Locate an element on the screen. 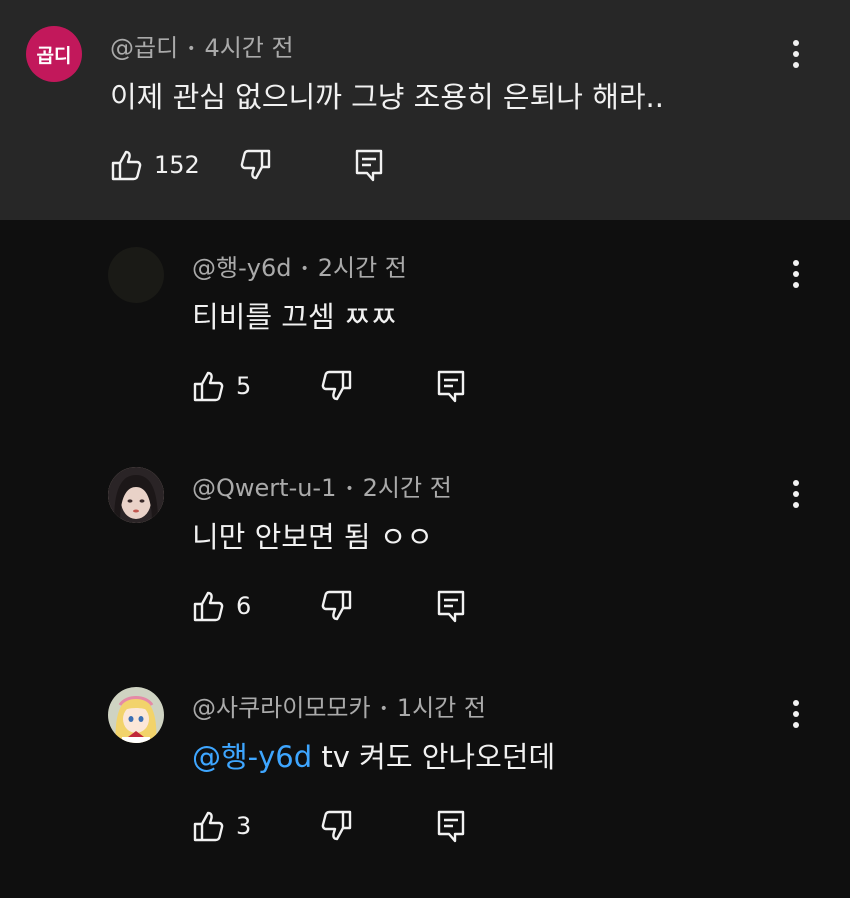 The image size is (850, 898). like-button: 6 is located at coordinates (221, 606).